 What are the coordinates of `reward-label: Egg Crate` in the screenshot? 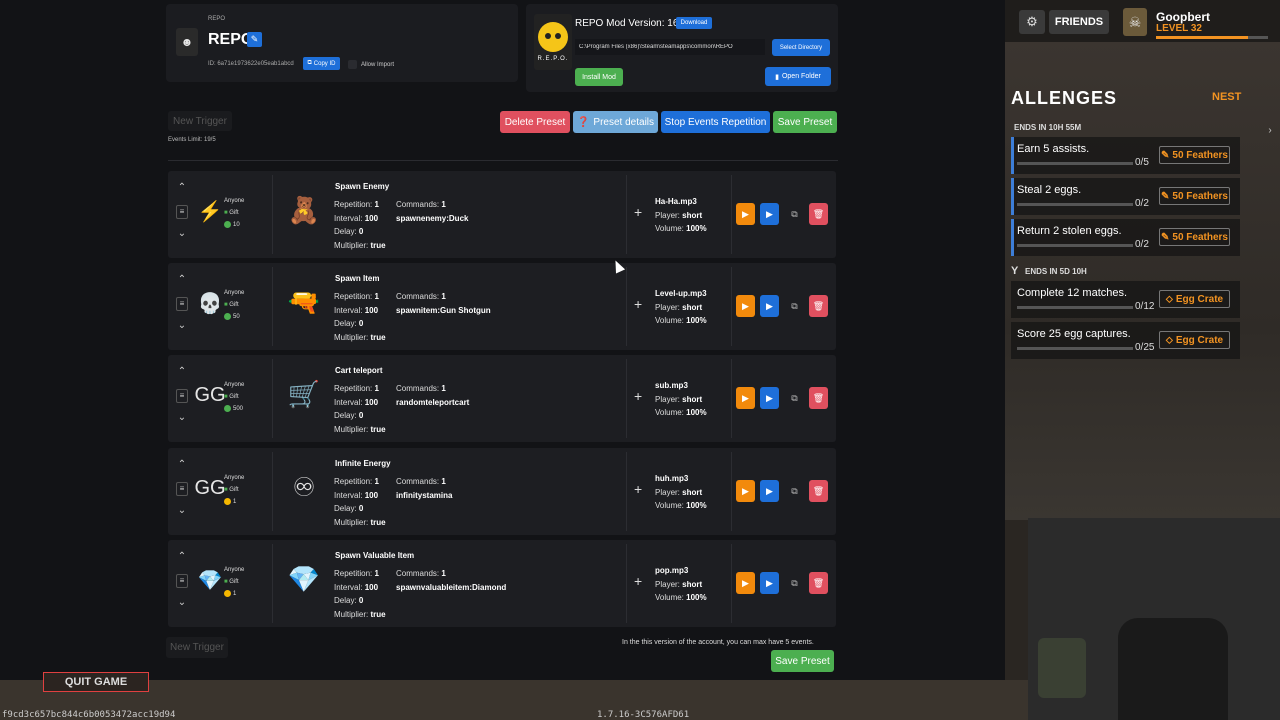 It's located at (1199, 340).